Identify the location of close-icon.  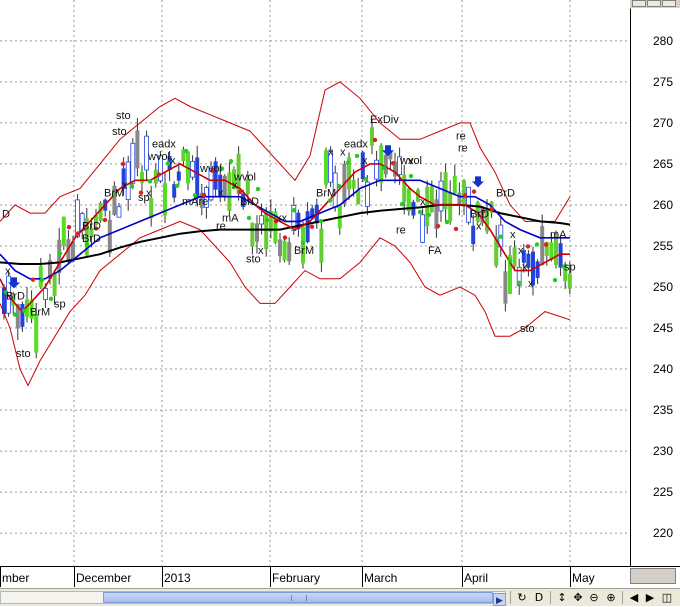
(669, 3).